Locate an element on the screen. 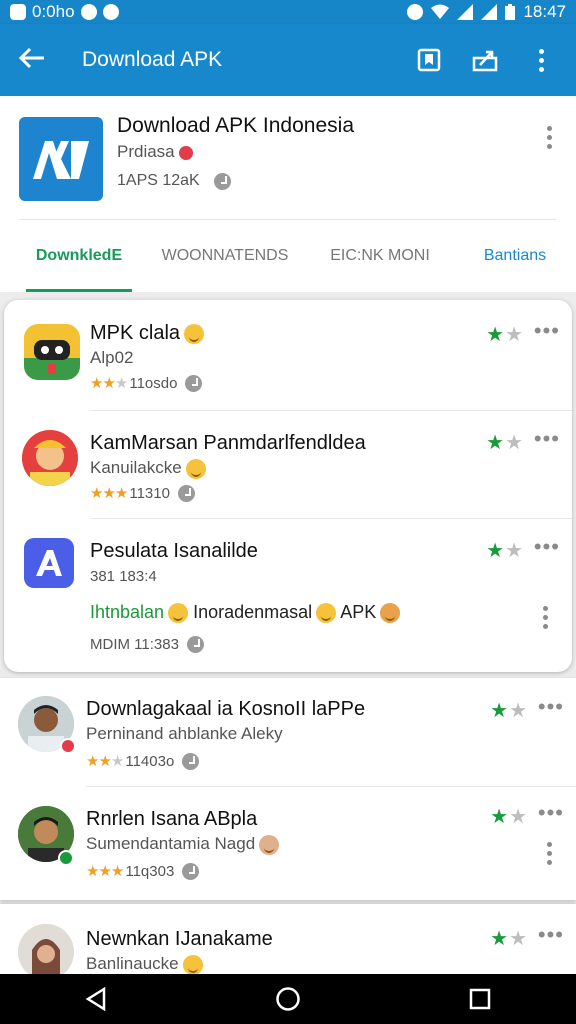  item-sub-text: Banlinaucke is located at coordinates (132, 963).